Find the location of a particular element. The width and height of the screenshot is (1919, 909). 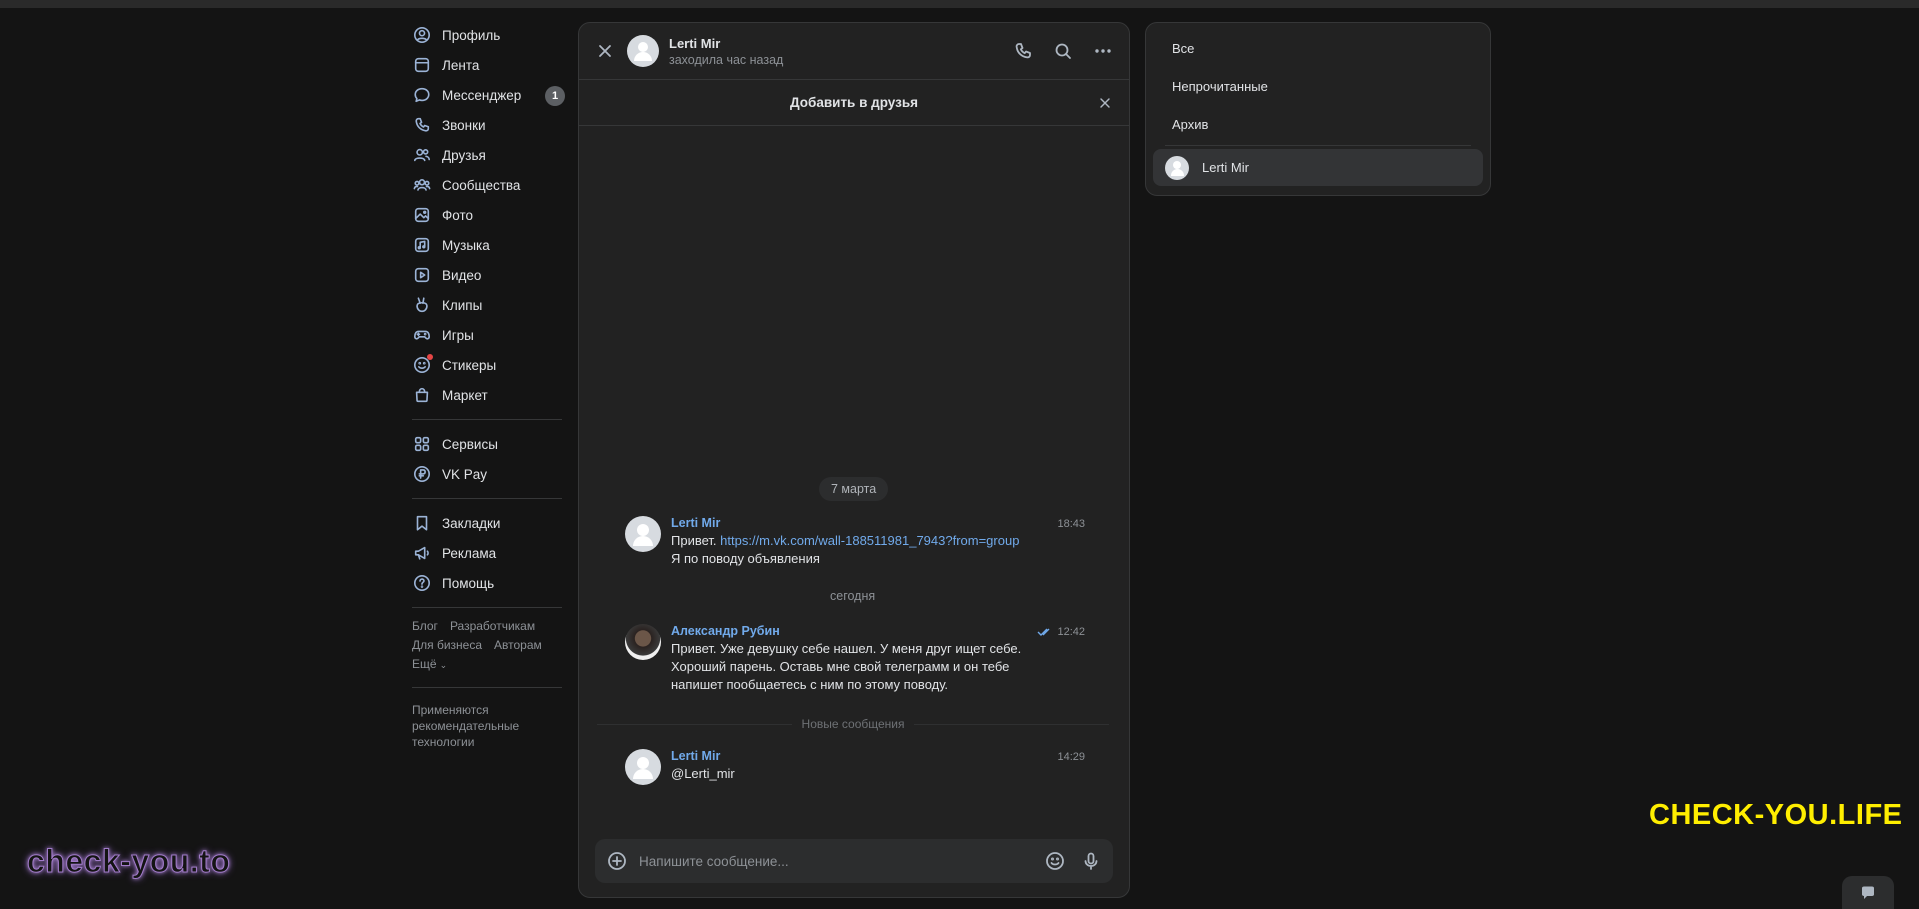

message-time: 14:29 is located at coordinates (1071, 757).